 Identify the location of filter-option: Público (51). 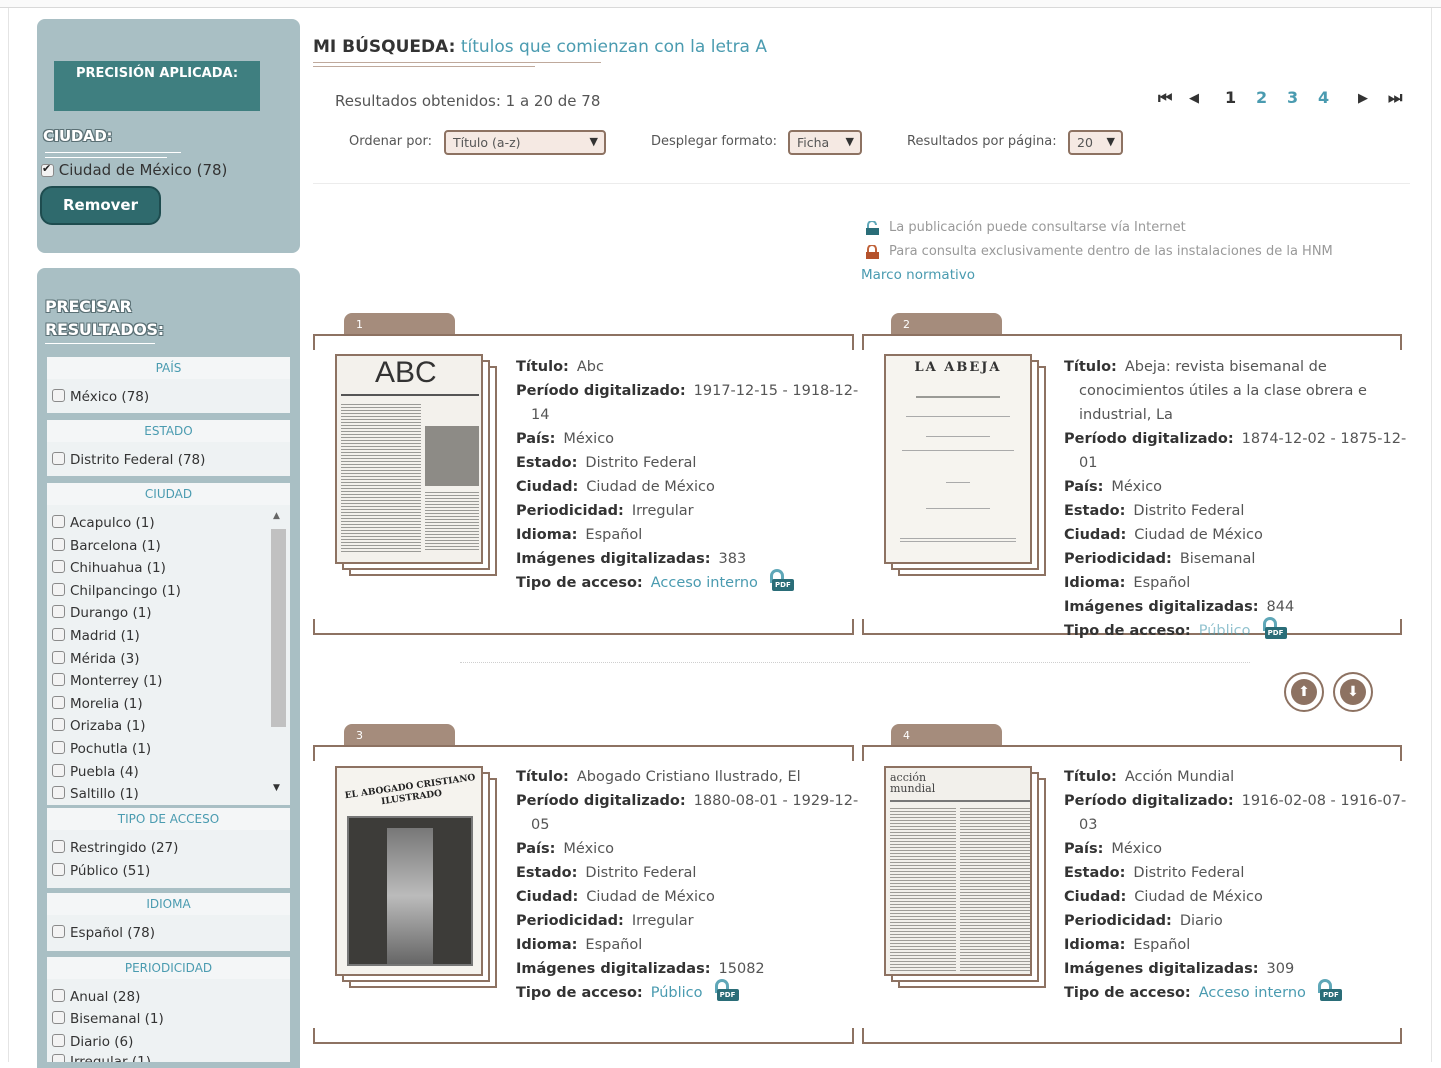
(101, 871).